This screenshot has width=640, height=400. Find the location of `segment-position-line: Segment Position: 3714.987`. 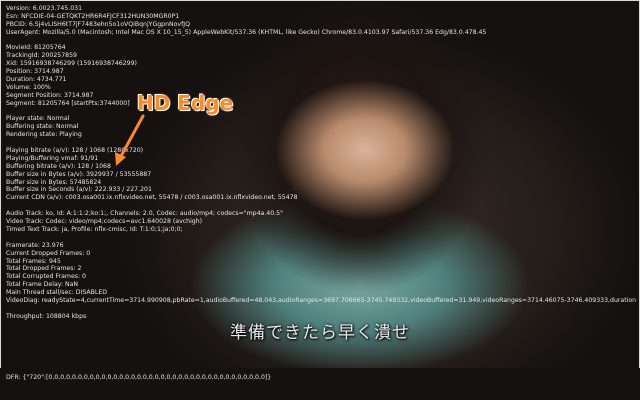

segment-position-line: Segment Position: 3714.987 is located at coordinates (50, 95).